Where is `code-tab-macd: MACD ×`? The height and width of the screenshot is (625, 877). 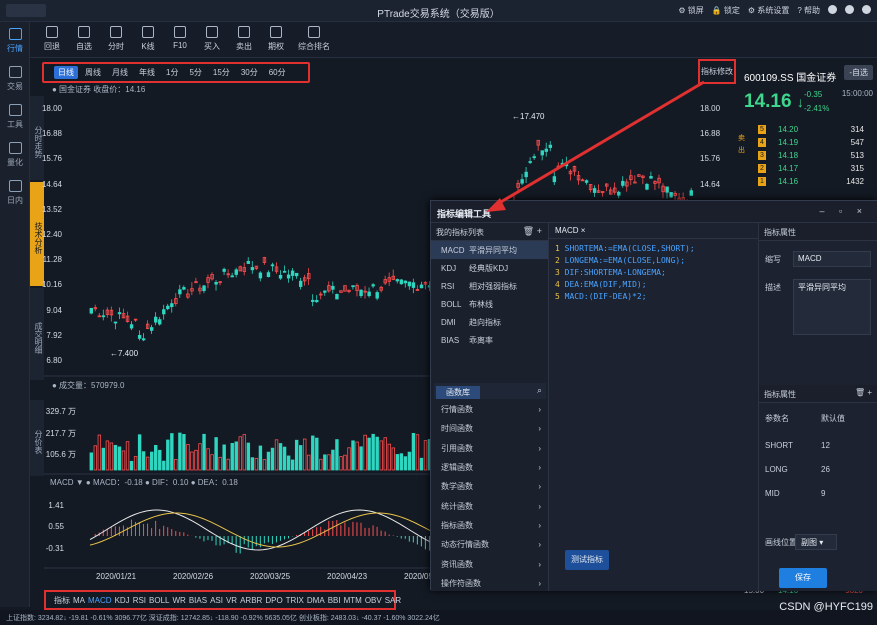 code-tab-macd: MACD × is located at coordinates (653, 231).